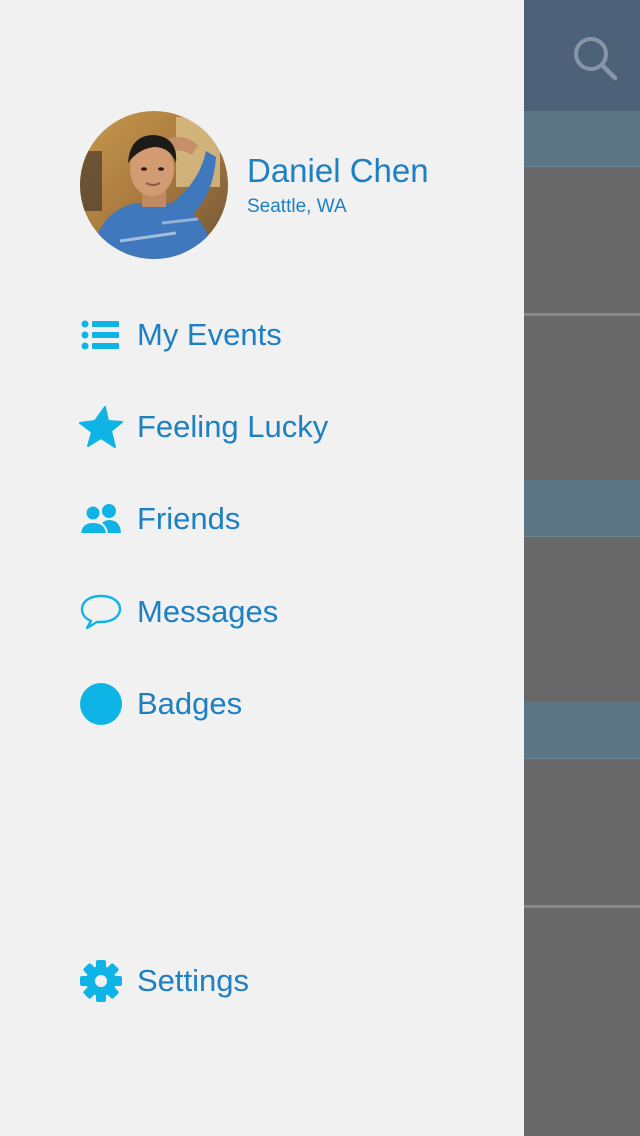 Image resolution: width=640 pixels, height=1136 pixels. Describe the element at coordinates (190, 703) in the screenshot. I see `menu-label: Badges` at that location.